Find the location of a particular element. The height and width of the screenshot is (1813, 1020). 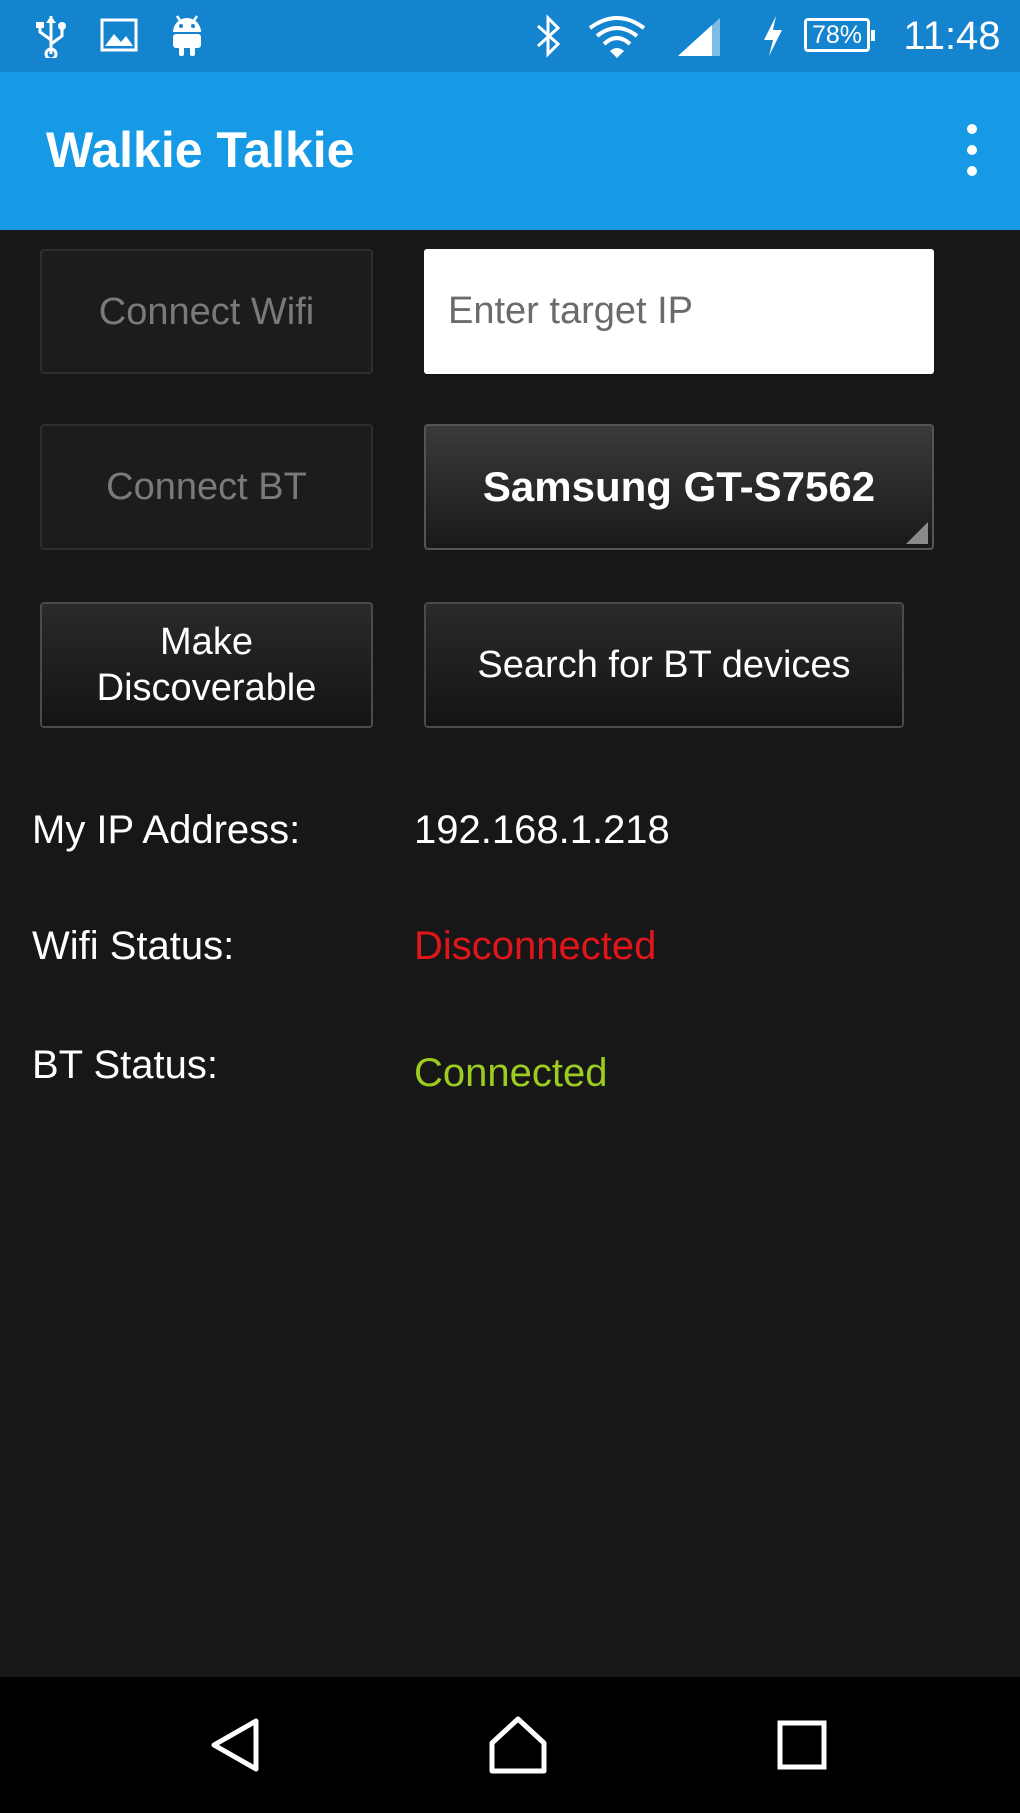

bt-device-selected: Samsung GT-S7562 is located at coordinates (679, 486).